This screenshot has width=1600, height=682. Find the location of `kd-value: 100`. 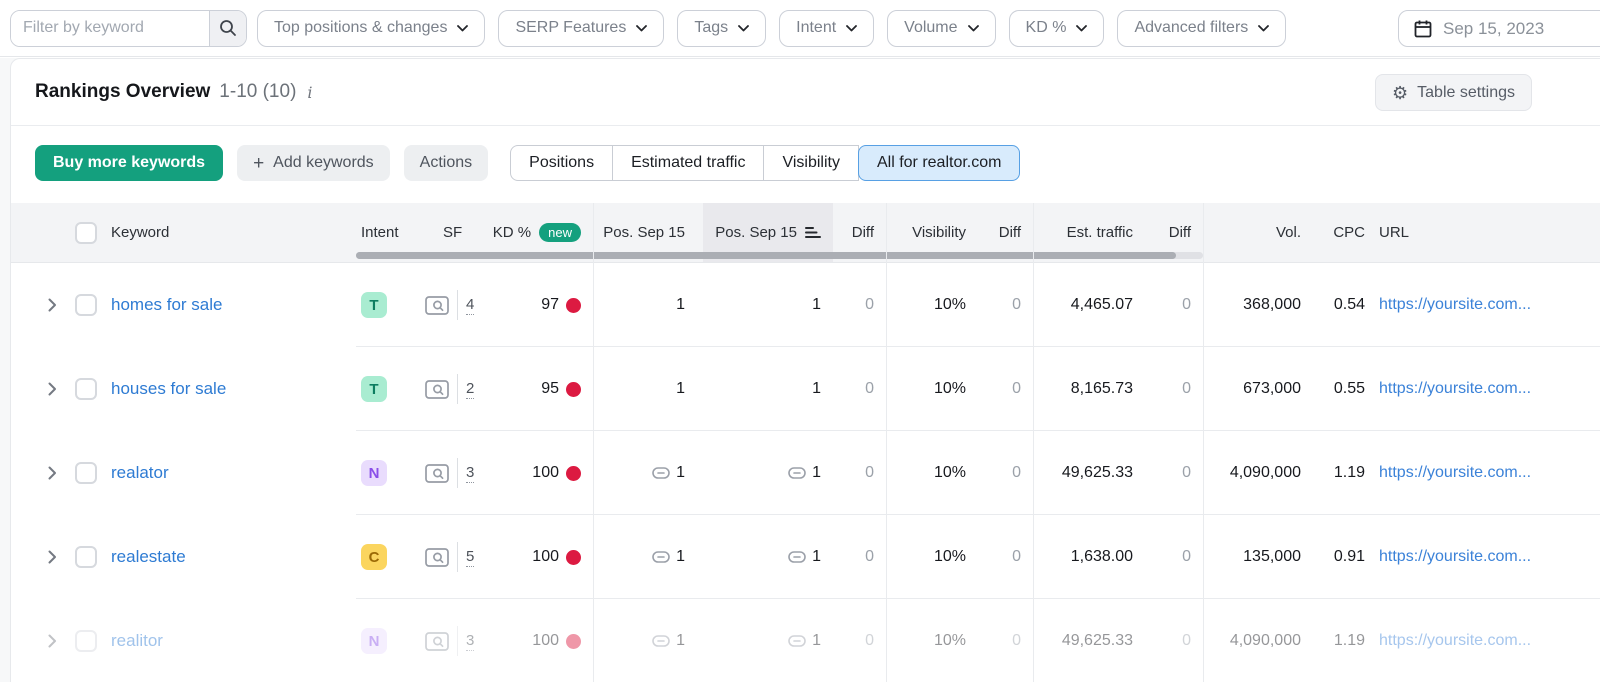

kd-value: 100 is located at coordinates (545, 640).